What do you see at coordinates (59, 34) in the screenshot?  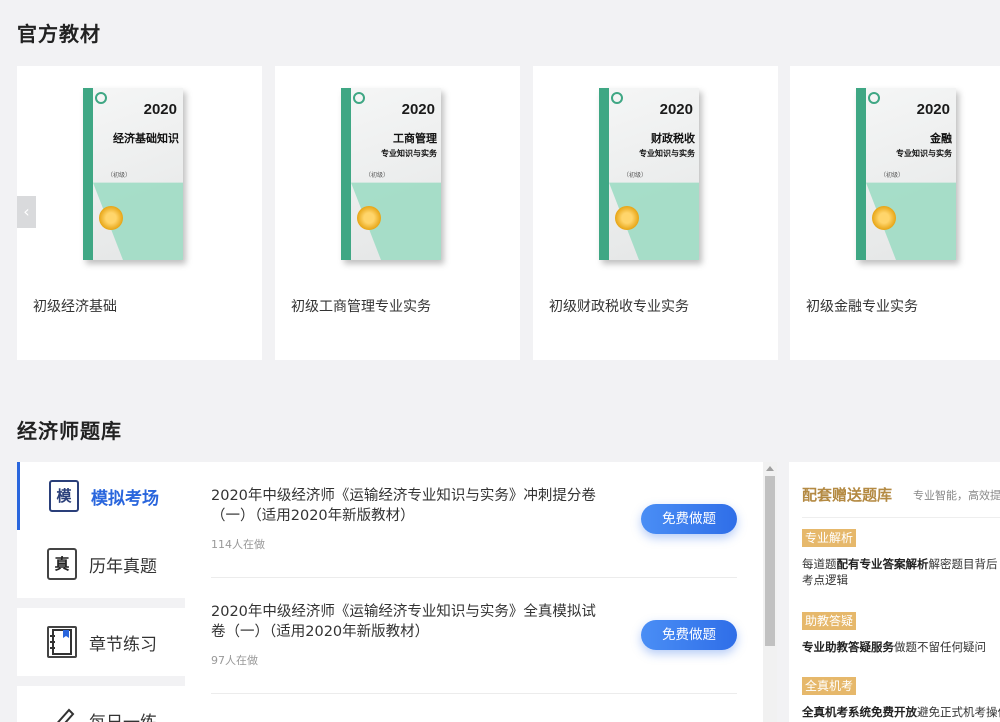 I see `section-title-textbooks: 官方教材` at bounding box center [59, 34].